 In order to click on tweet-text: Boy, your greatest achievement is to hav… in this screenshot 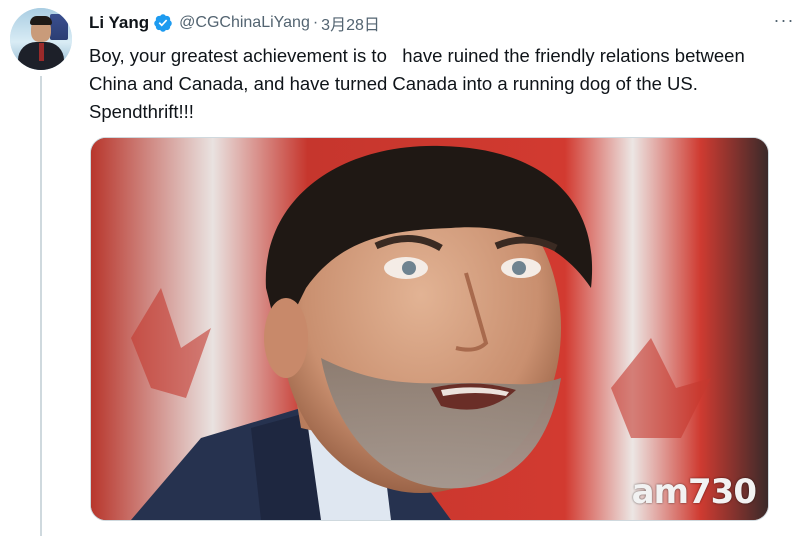, I will do `click(419, 83)`.